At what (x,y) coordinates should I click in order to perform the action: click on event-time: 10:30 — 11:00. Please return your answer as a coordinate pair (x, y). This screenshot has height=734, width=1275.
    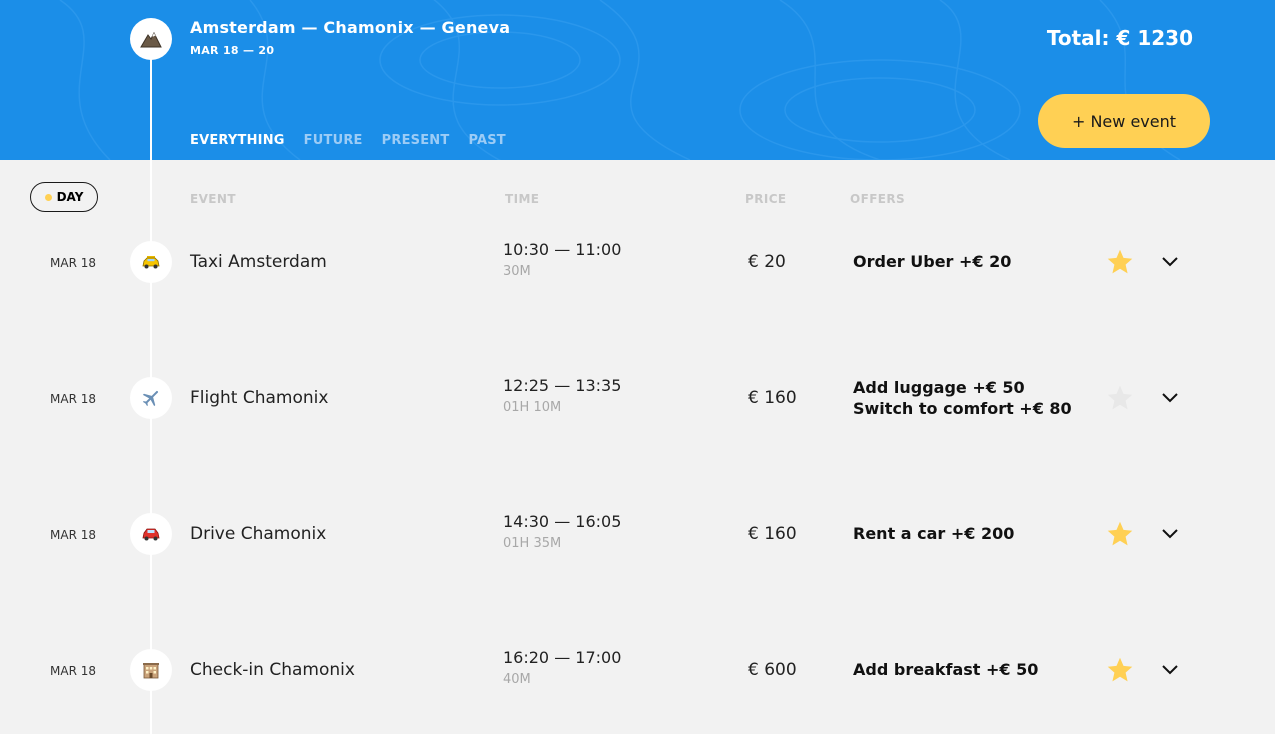
    Looking at the image, I should click on (562, 249).